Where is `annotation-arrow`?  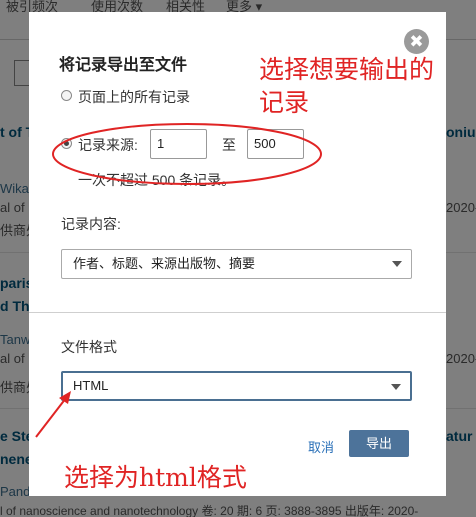
annotation-arrow is located at coordinates (51, 417).